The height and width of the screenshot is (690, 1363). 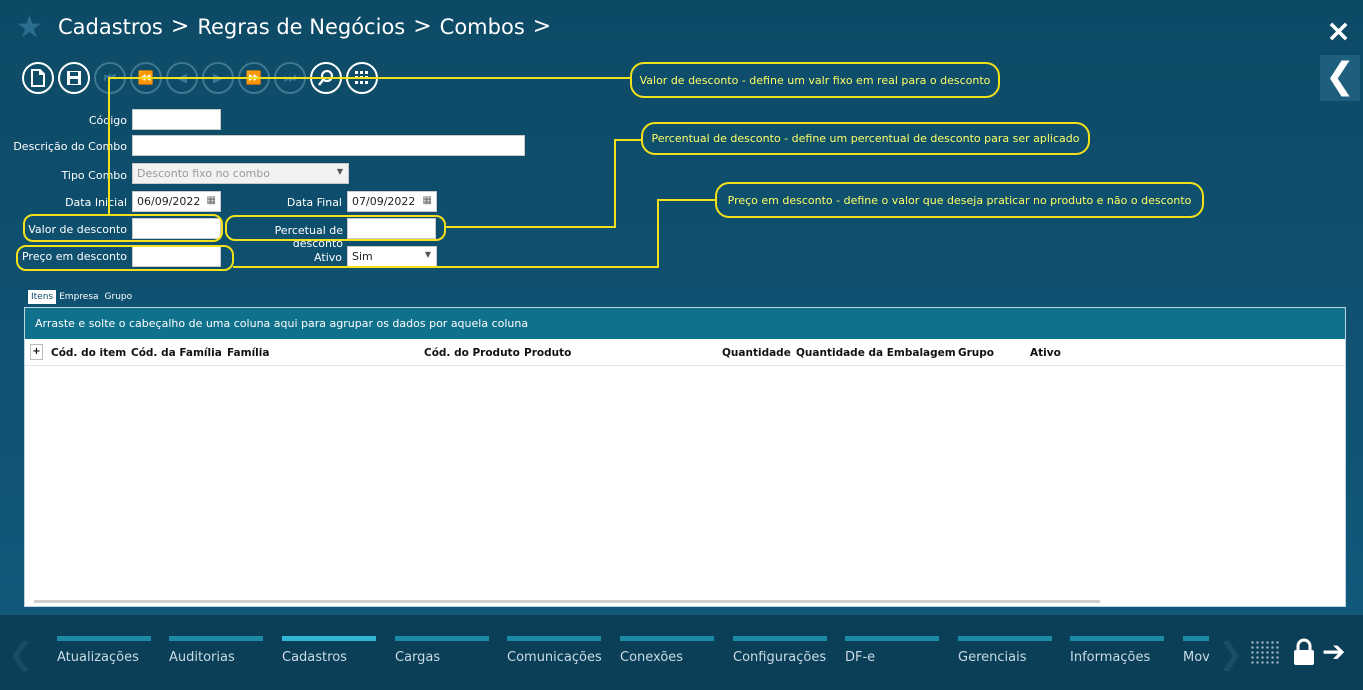 I want to click on breadcrumb-item-regras: Regras de Negócios, so click(x=301, y=27).